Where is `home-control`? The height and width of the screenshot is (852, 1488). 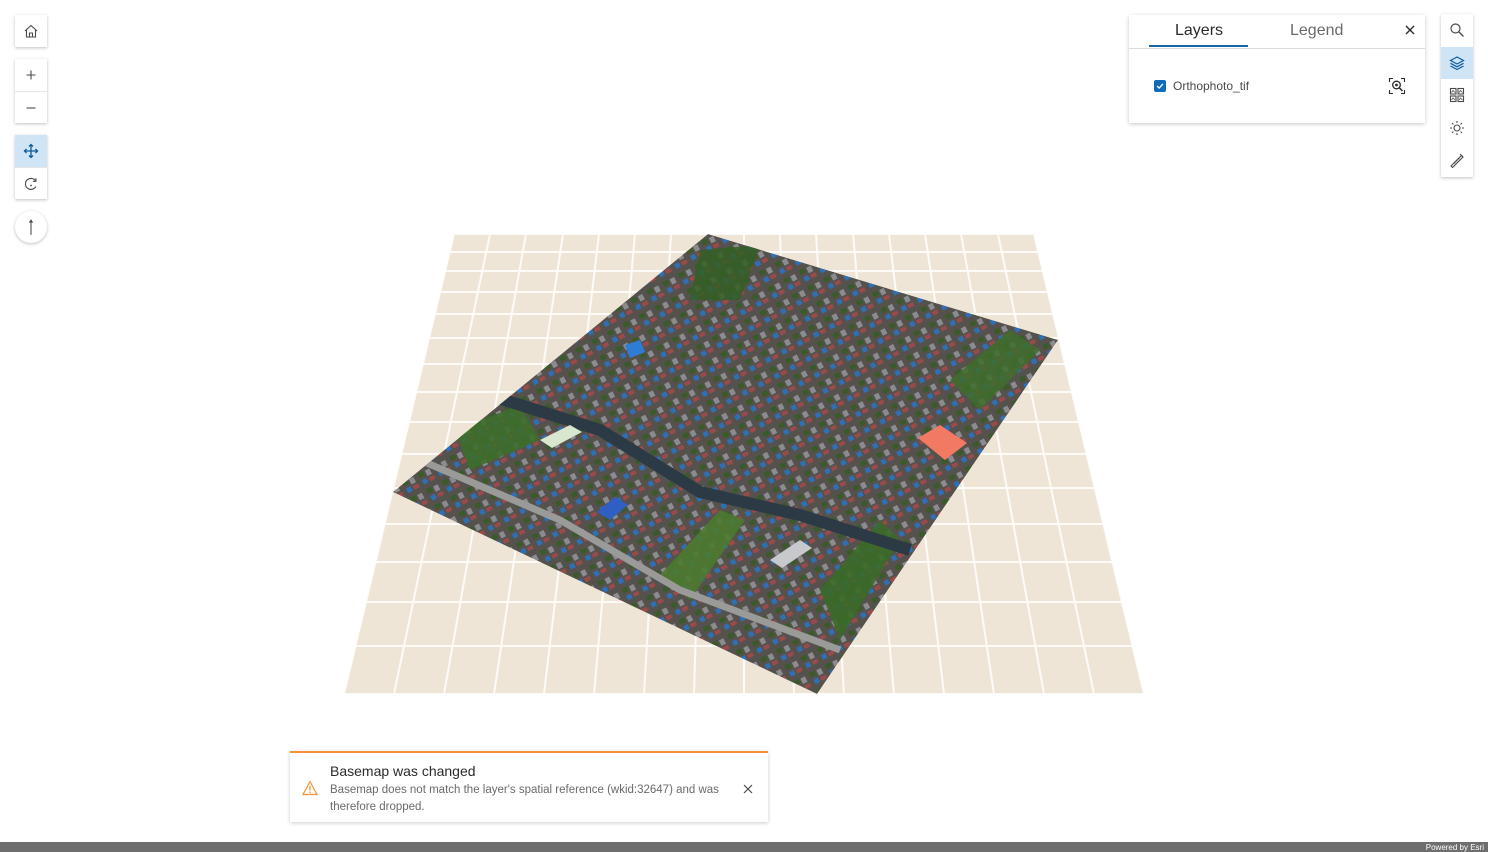 home-control is located at coordinates (31, 31).